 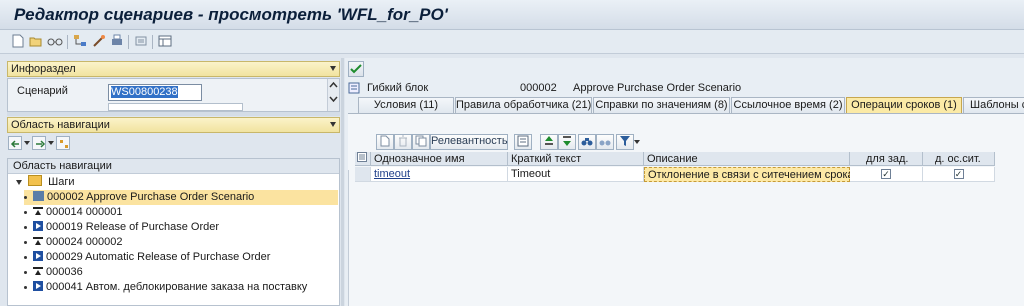 I want to click on tree-item-label: 000014 000001, so click(x=84, y=212).